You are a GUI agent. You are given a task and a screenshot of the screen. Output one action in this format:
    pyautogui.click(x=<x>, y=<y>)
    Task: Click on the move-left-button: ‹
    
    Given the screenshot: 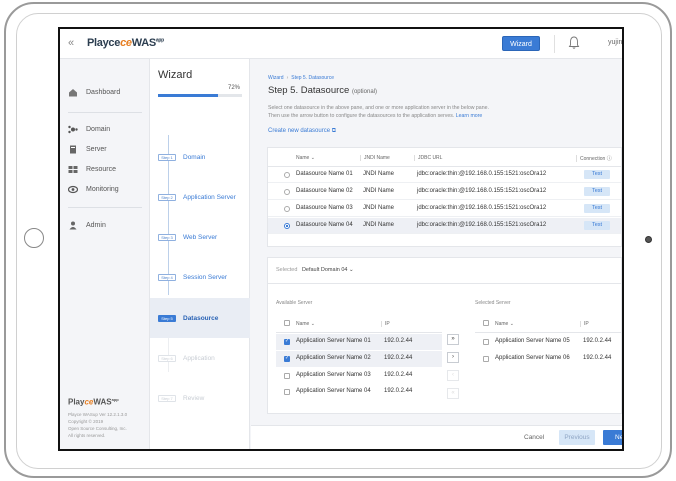 What is the action you would take?
    pyautogui.click(x=453, y=375)
    